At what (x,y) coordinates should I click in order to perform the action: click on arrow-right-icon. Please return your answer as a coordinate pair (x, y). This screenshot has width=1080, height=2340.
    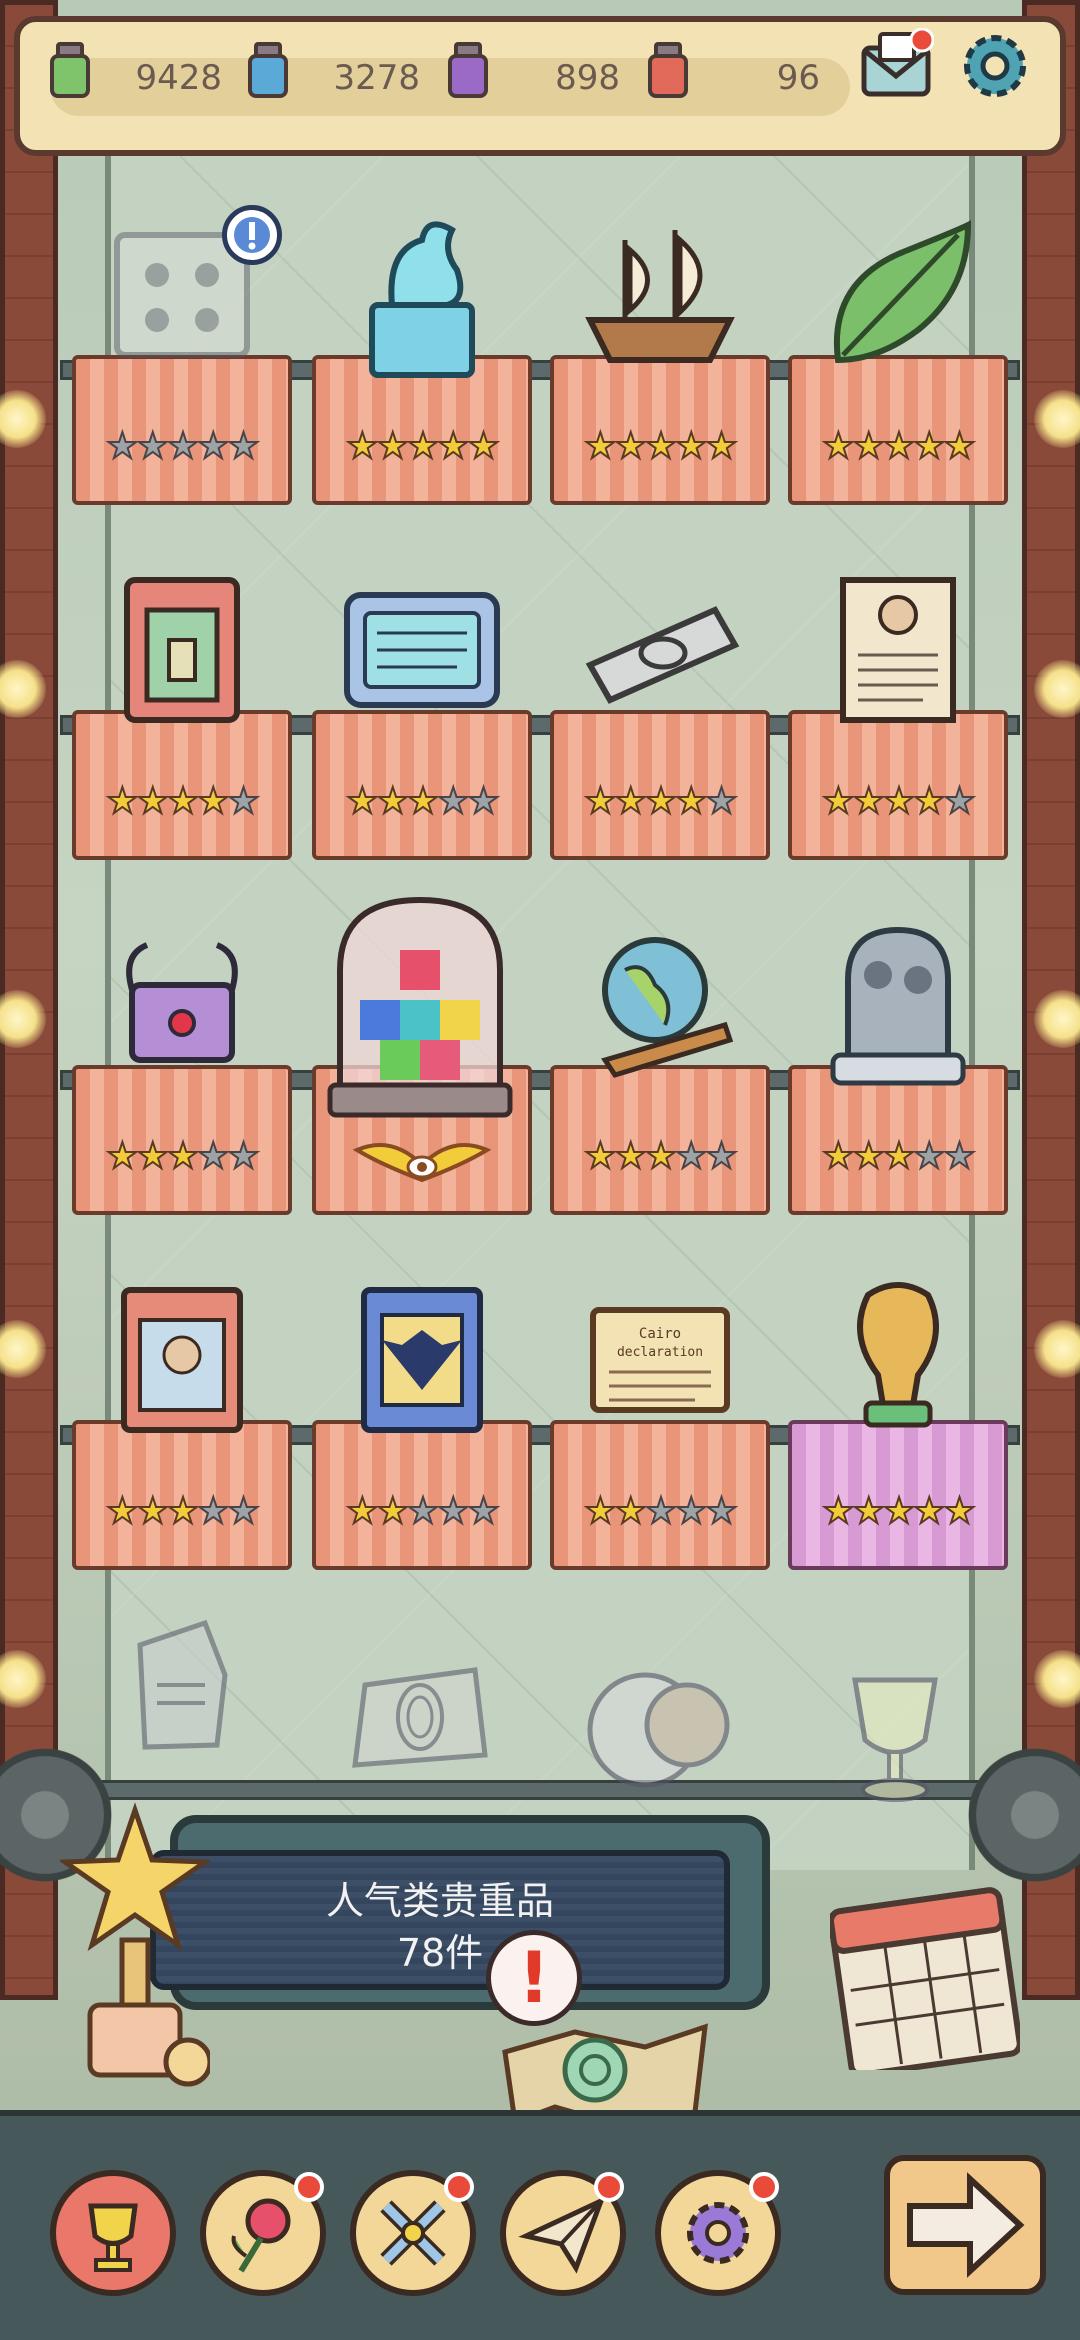
    Looking at the image, I should click on (966, 2225).